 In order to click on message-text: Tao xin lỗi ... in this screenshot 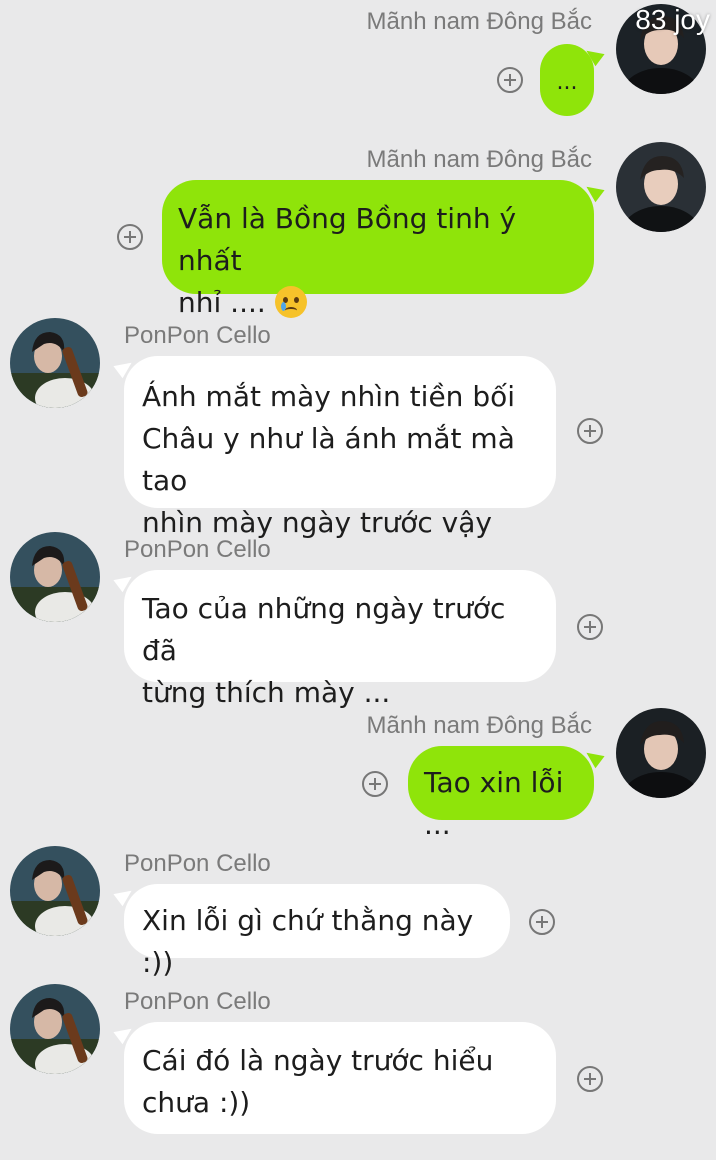, I will do `click(494, 803)`.